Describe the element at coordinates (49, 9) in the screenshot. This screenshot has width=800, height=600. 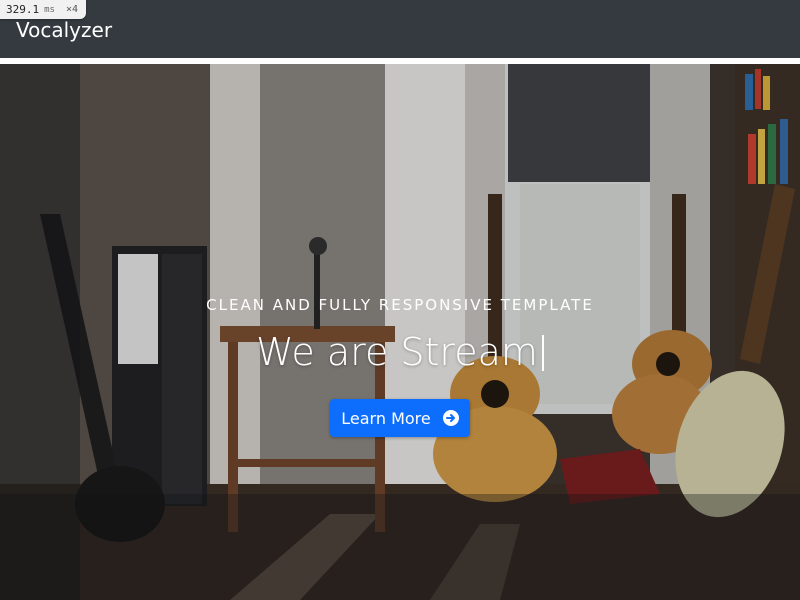
I see `perf-unit: ms` at that location.